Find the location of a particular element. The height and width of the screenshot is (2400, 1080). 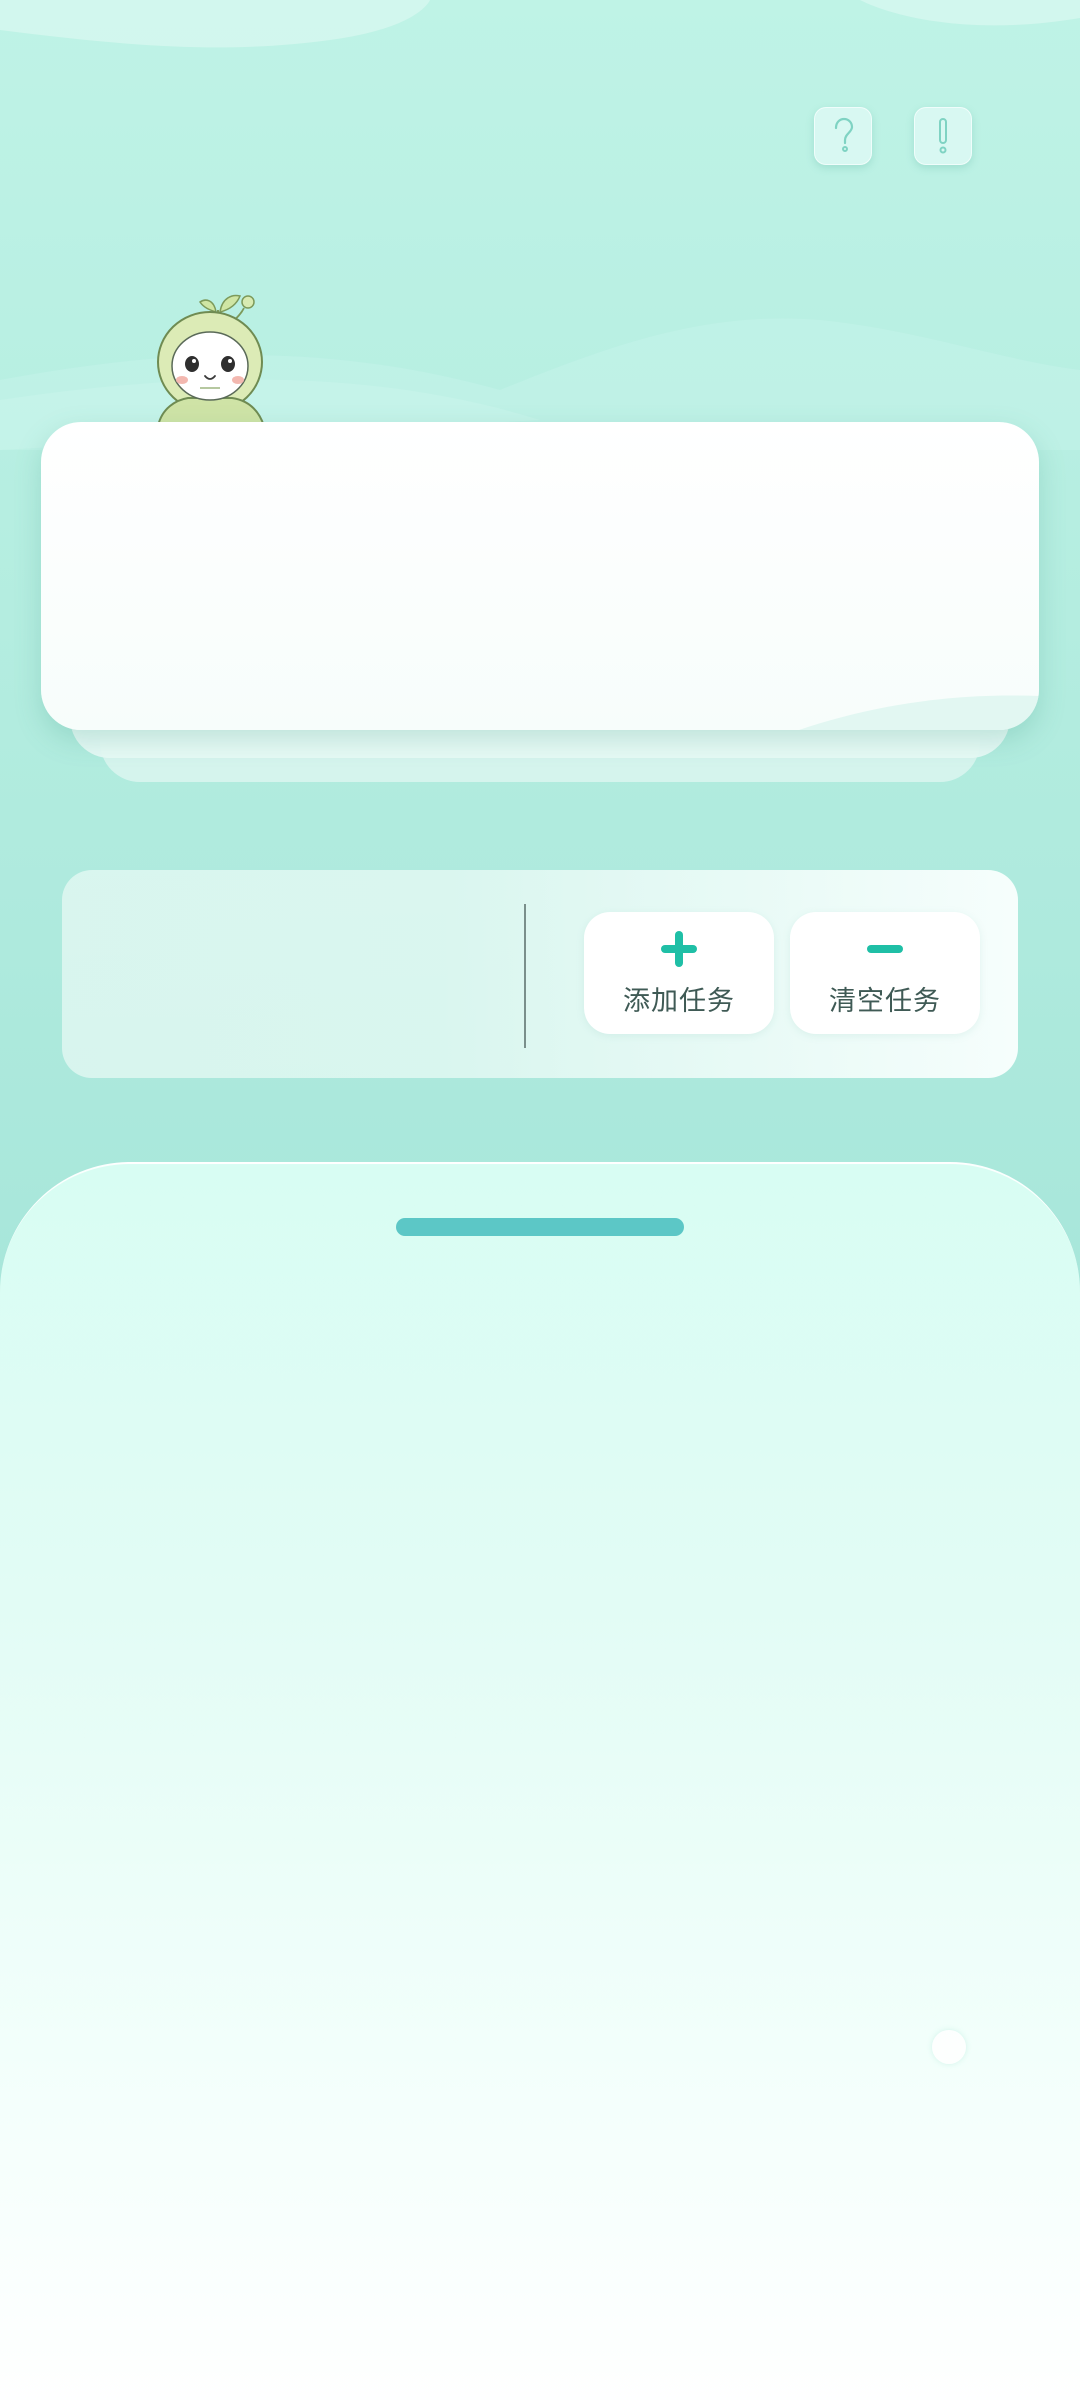

sheet-dot-decoration is located at coordinates (949, 2047).